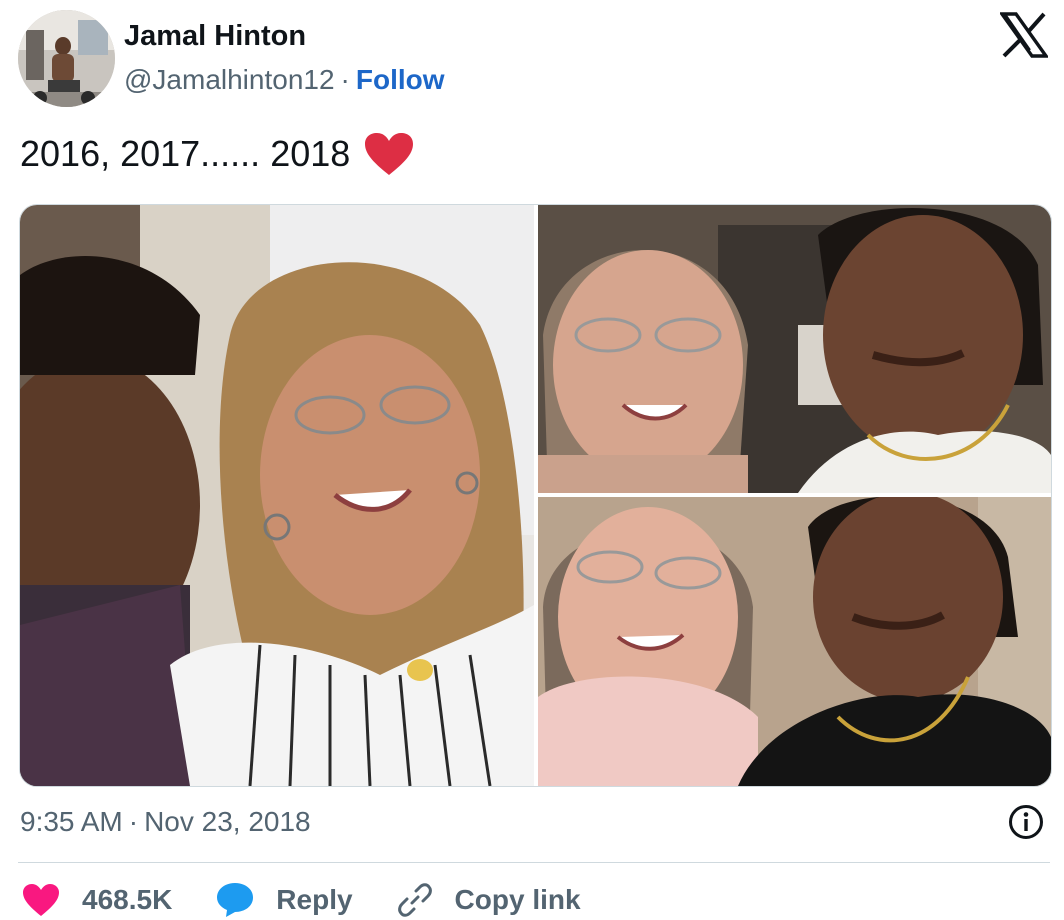 Image resolution: width=1064 pixels, height=920 pixels. I want to click on author-handle-row: @Jamalhinton12 · Follow, so click(284, 80).